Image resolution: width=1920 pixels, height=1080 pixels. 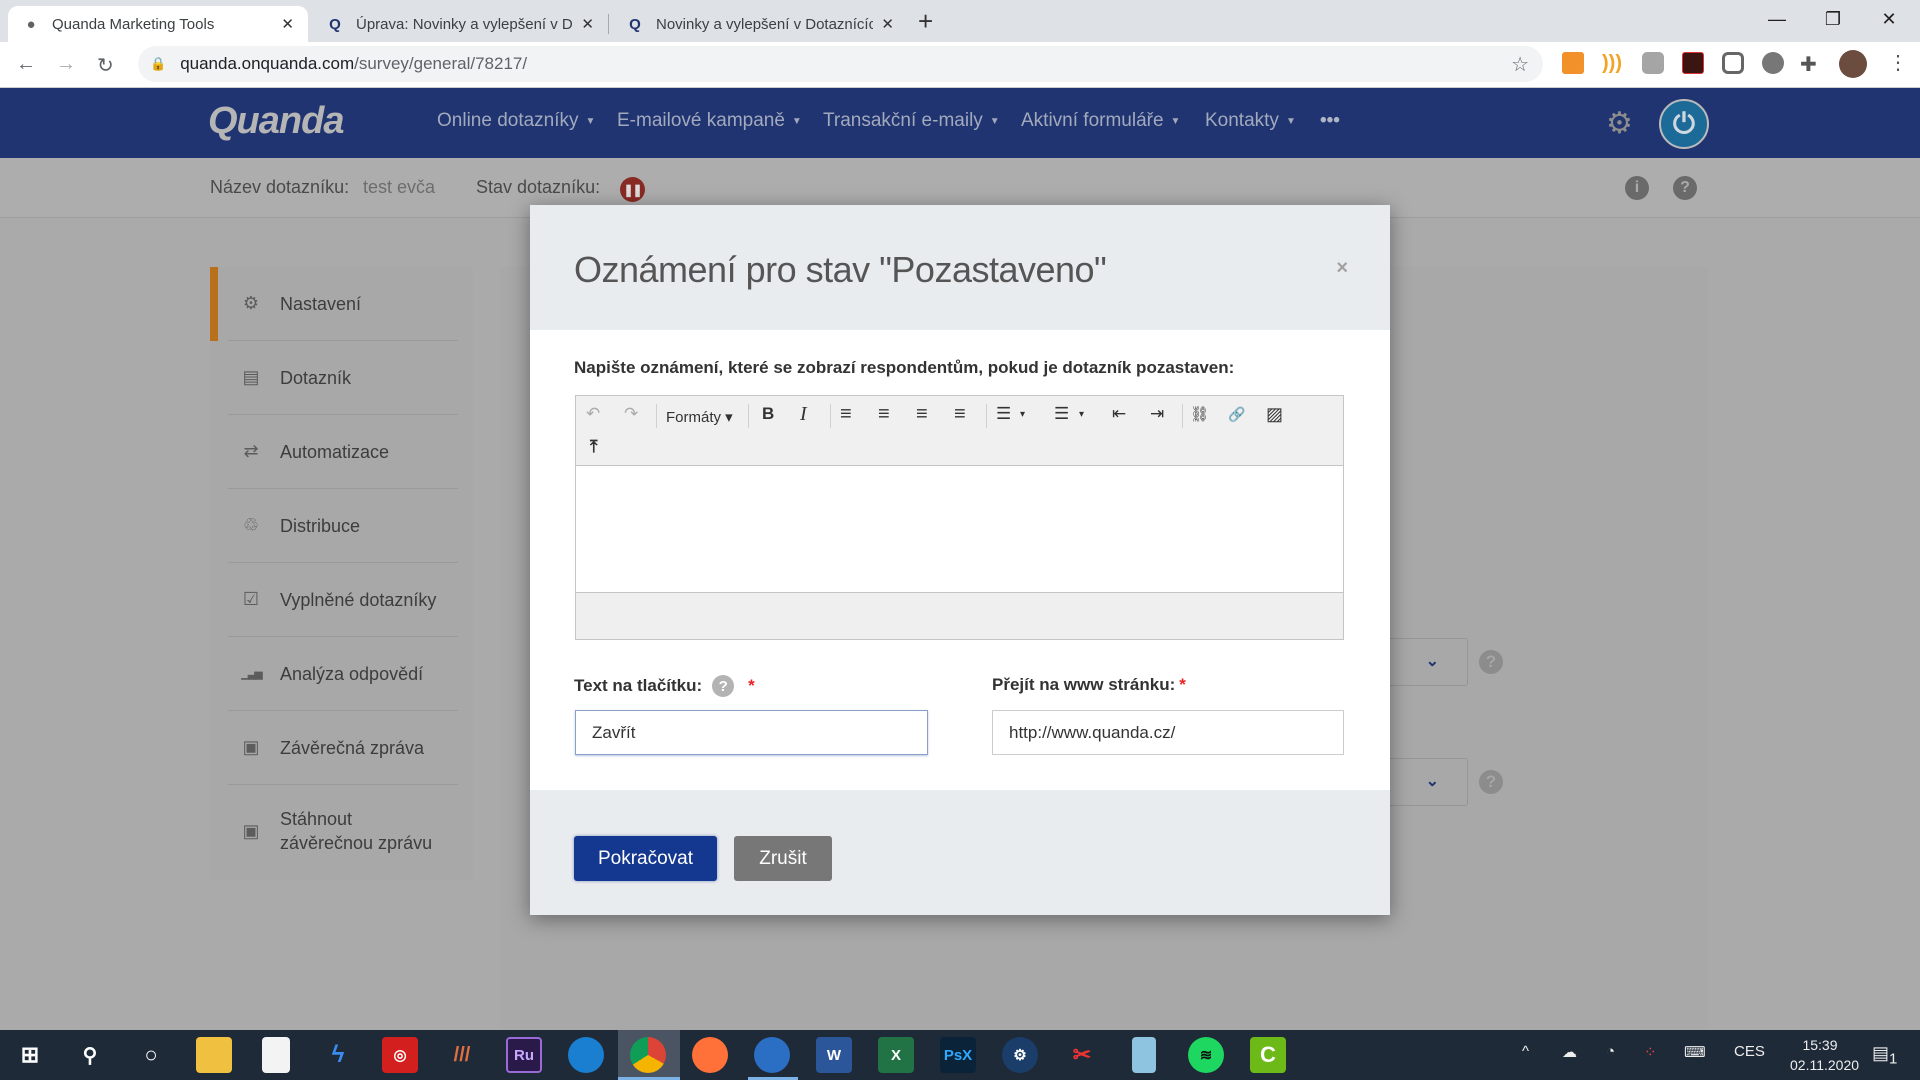 I want to click on link-icon: 🔗, so click(x=1236, y=414).